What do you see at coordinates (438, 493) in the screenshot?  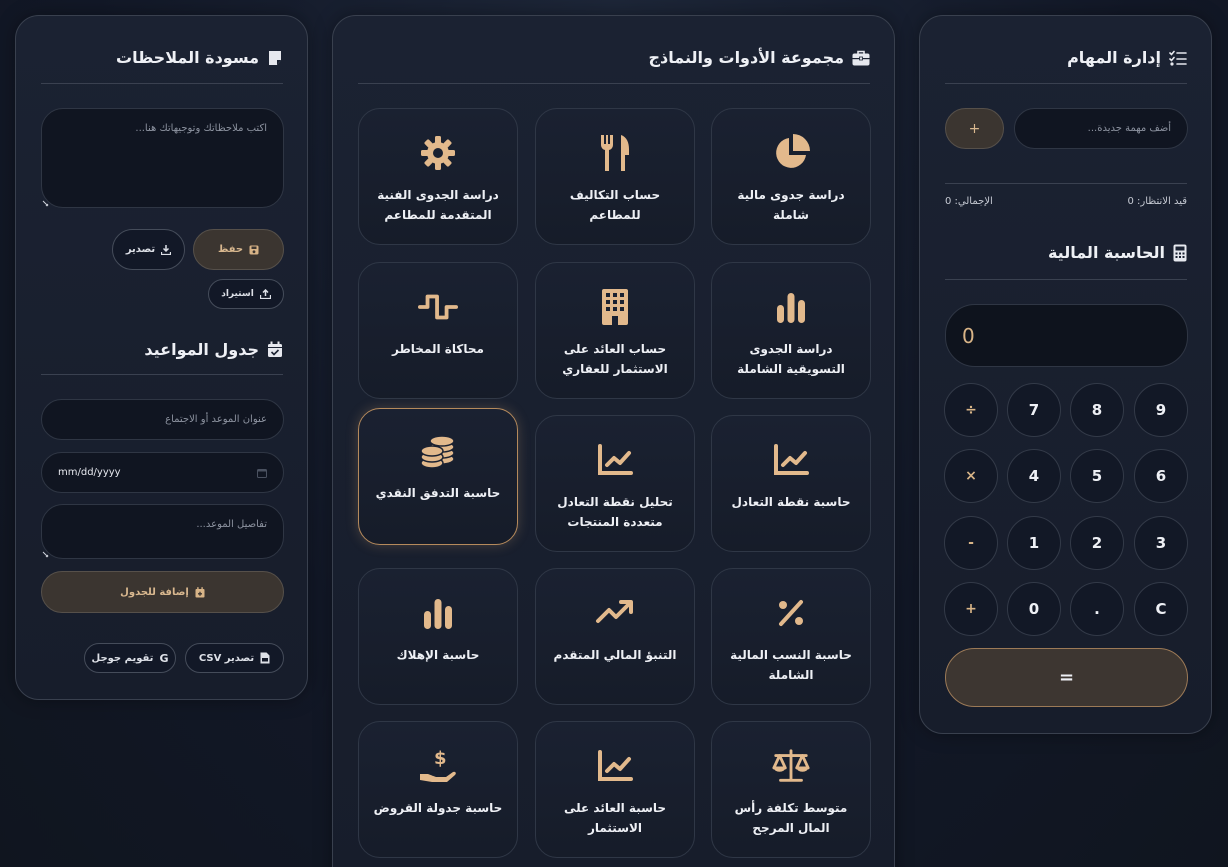 I see `tool-label: حاسبة التدفق النقدي` at bounding box center [438, 493].